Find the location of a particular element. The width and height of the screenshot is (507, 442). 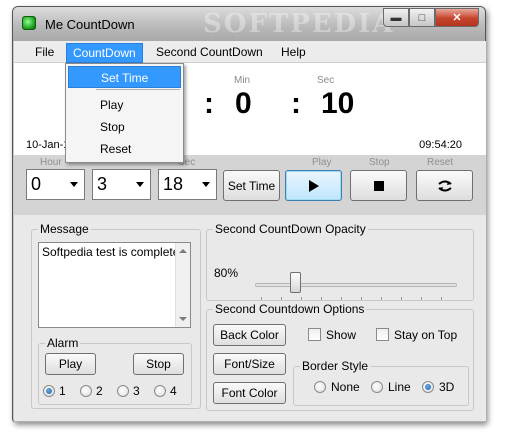

second-value: 18 is located at coordinates (173, 184).